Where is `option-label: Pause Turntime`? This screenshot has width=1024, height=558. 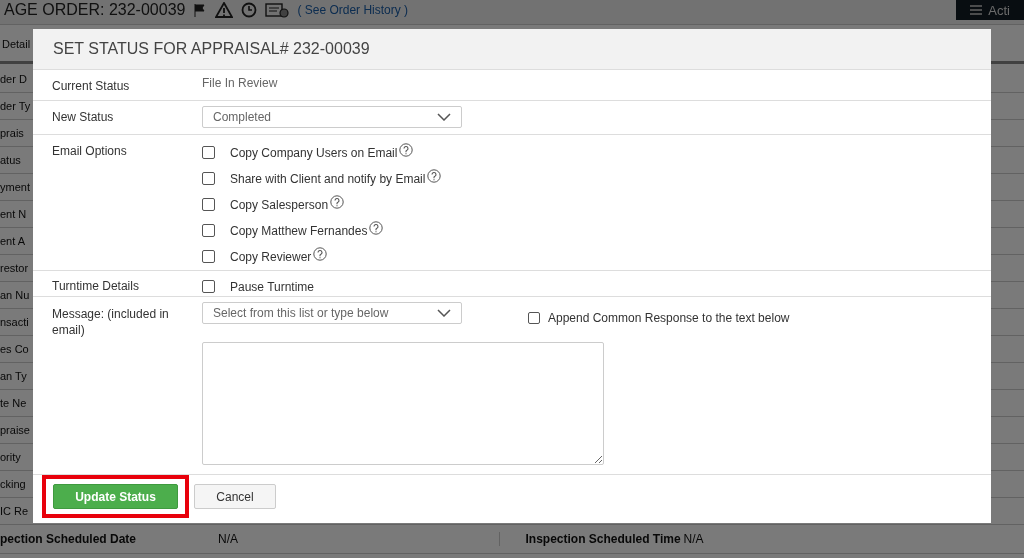 option-label: Pause Turntime is located at coordinates (272, 286).